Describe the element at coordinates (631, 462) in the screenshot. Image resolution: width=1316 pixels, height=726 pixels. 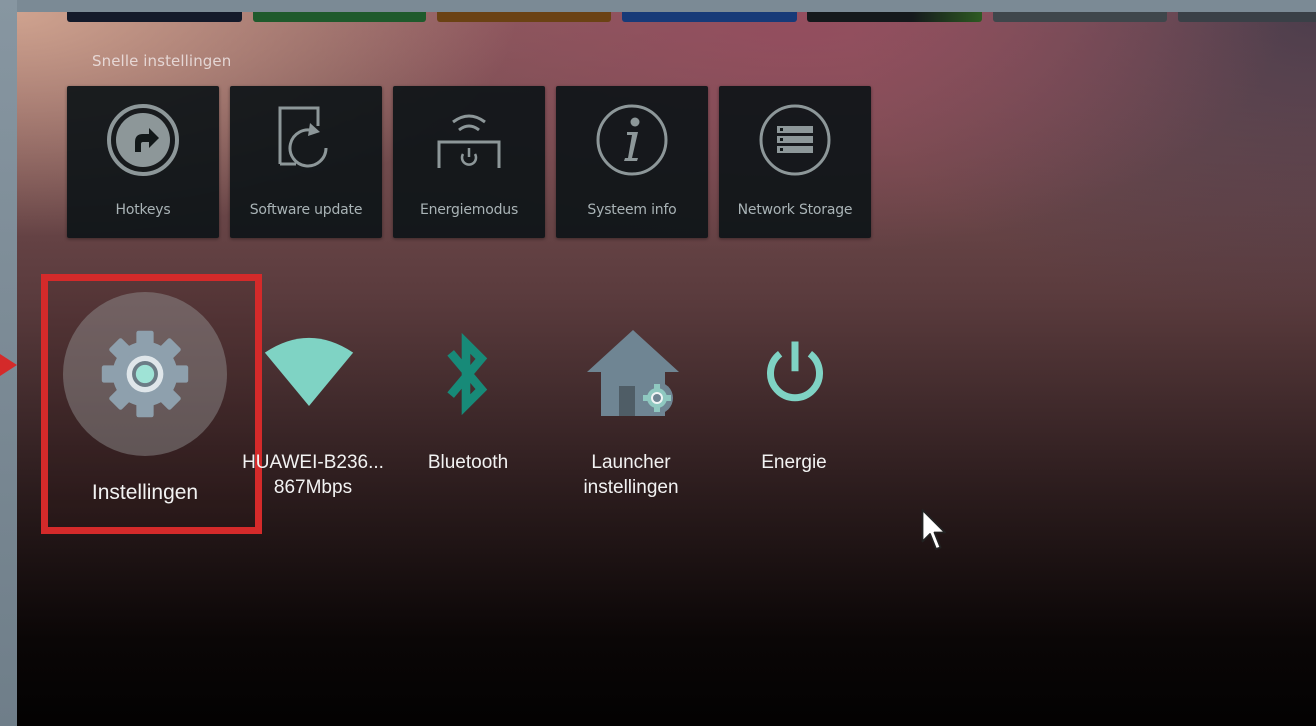
I see `app-label-line1: Launcher` at that location.